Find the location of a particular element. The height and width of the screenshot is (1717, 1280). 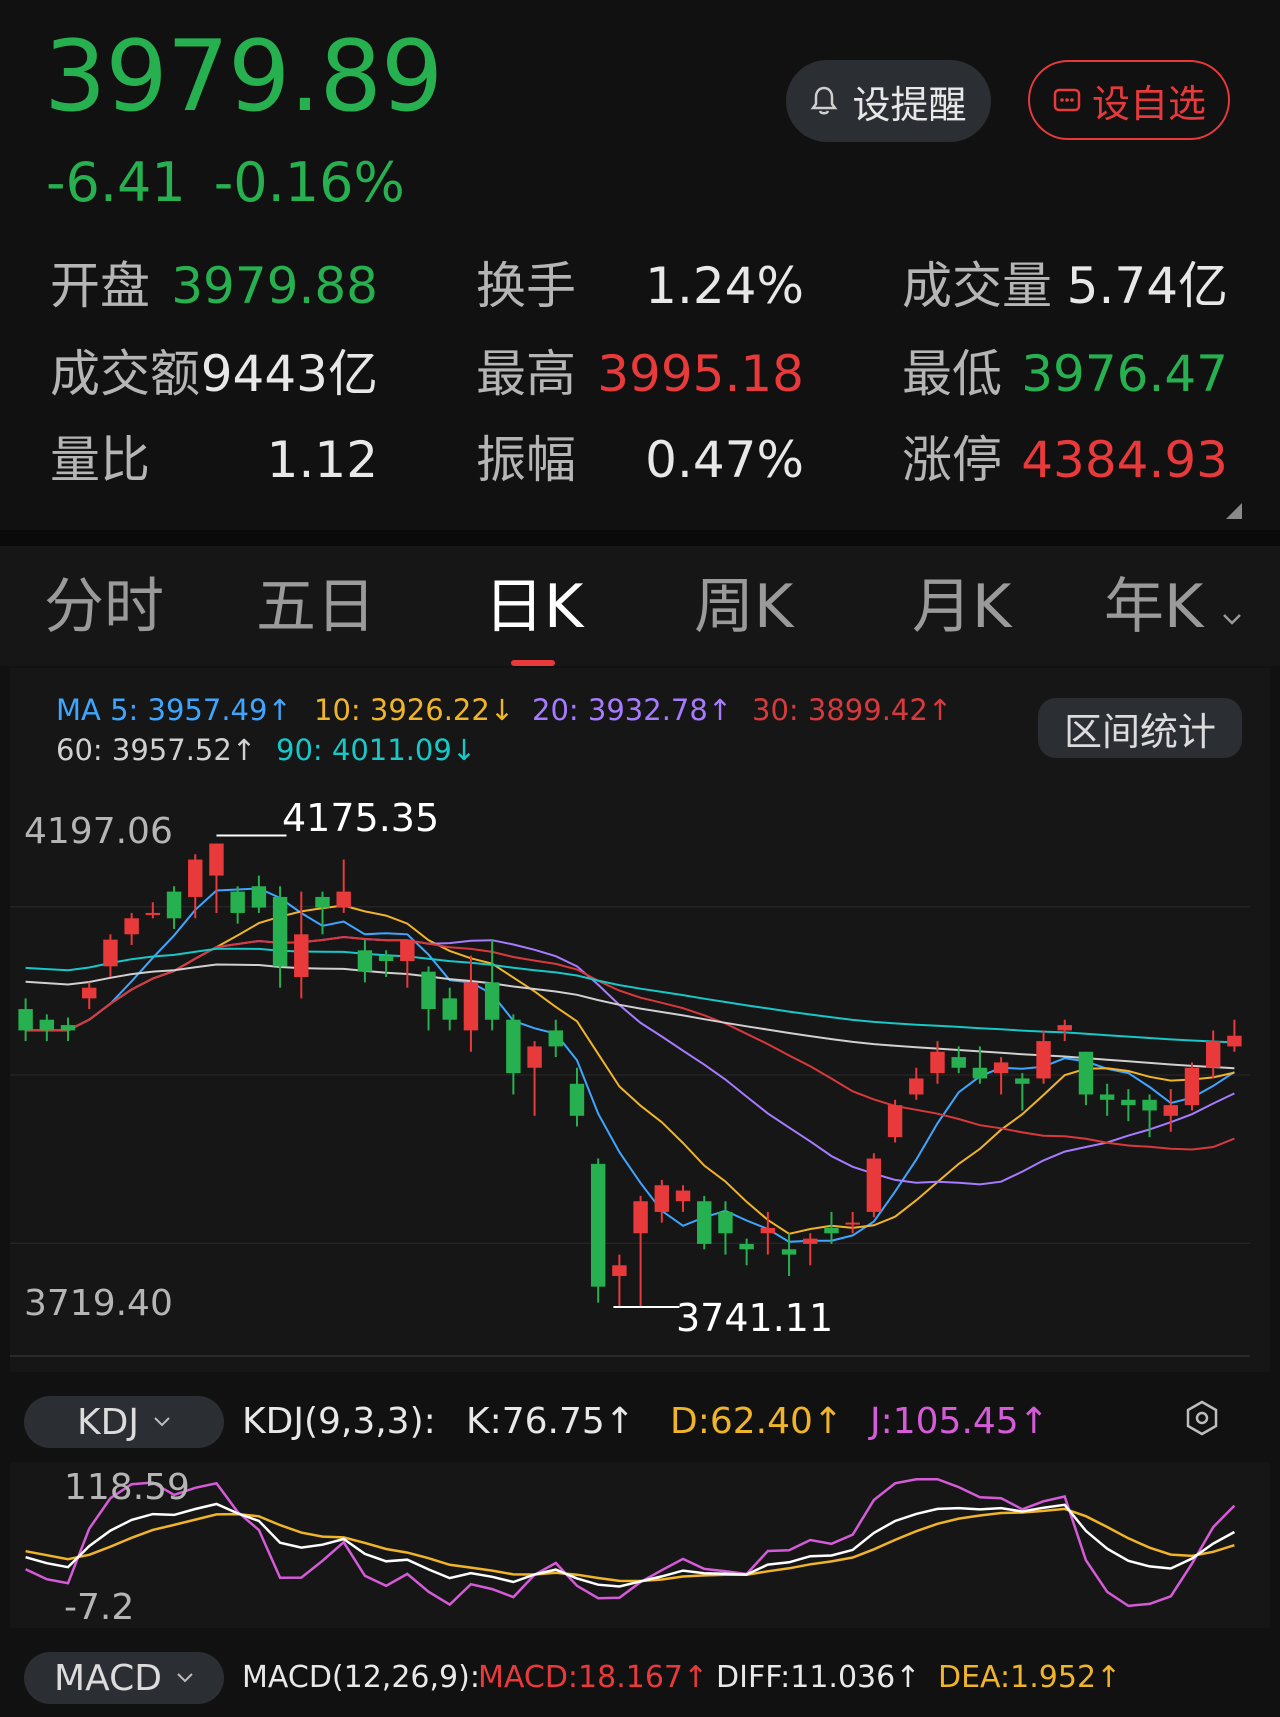

stat-item: 换手 1.24% is located at coordinates (640, 286).